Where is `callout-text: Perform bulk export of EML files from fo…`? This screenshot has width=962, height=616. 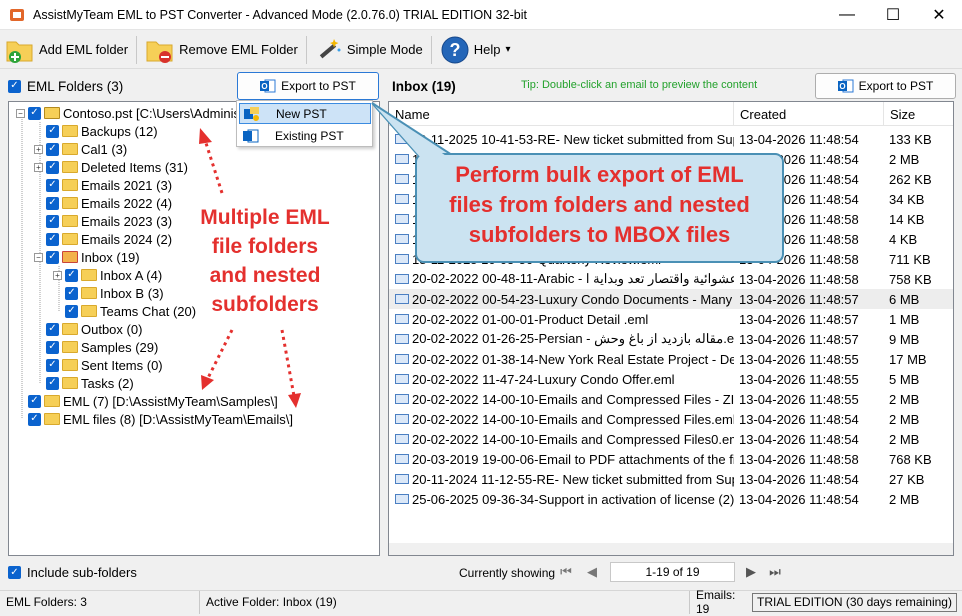
callout-text: Perform bulk export of EML files from fo… is located at coordinates (599, 204).